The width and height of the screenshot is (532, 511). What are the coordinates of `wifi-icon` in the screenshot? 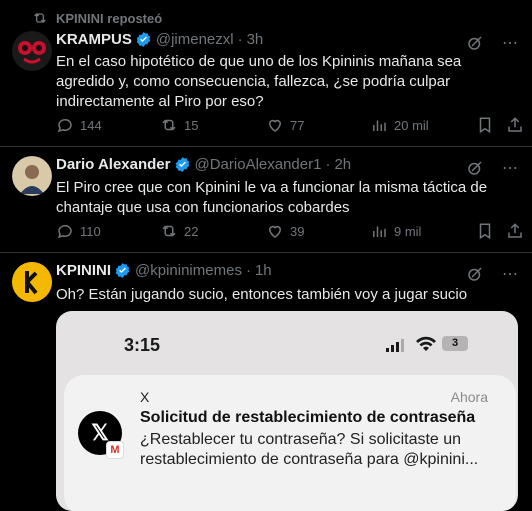 It's located at (426, 343).